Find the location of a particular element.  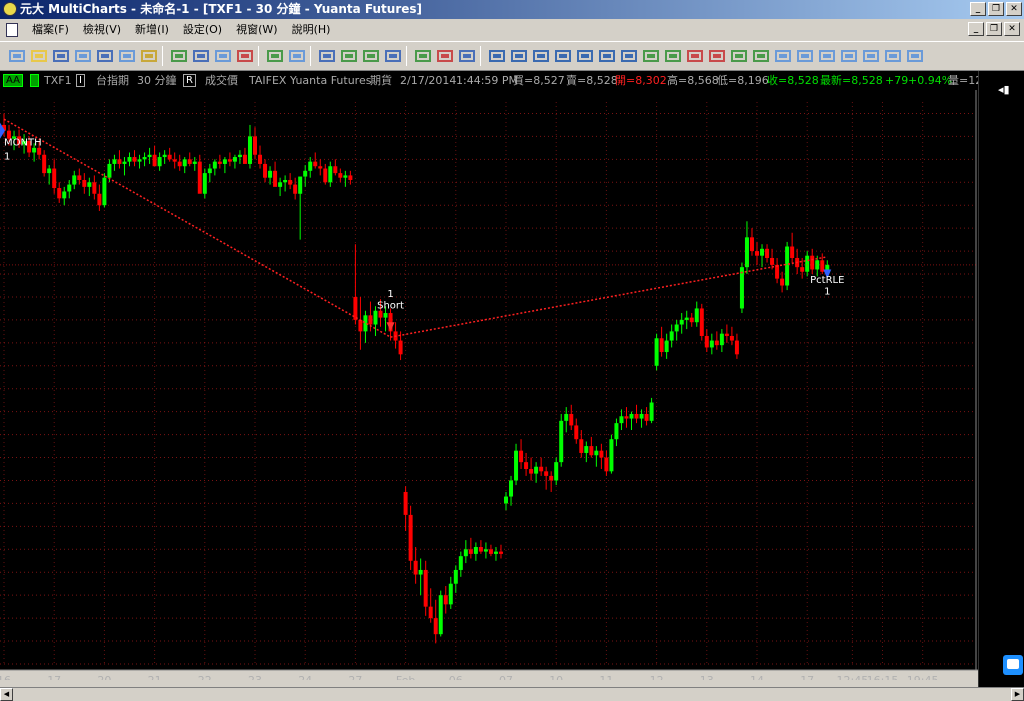

home-icon is located at coordinates (893, 56).